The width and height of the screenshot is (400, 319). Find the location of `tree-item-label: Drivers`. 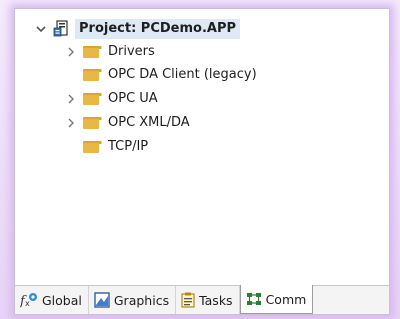

tree-item-label: Drivers is located at coordinates (131, 51).